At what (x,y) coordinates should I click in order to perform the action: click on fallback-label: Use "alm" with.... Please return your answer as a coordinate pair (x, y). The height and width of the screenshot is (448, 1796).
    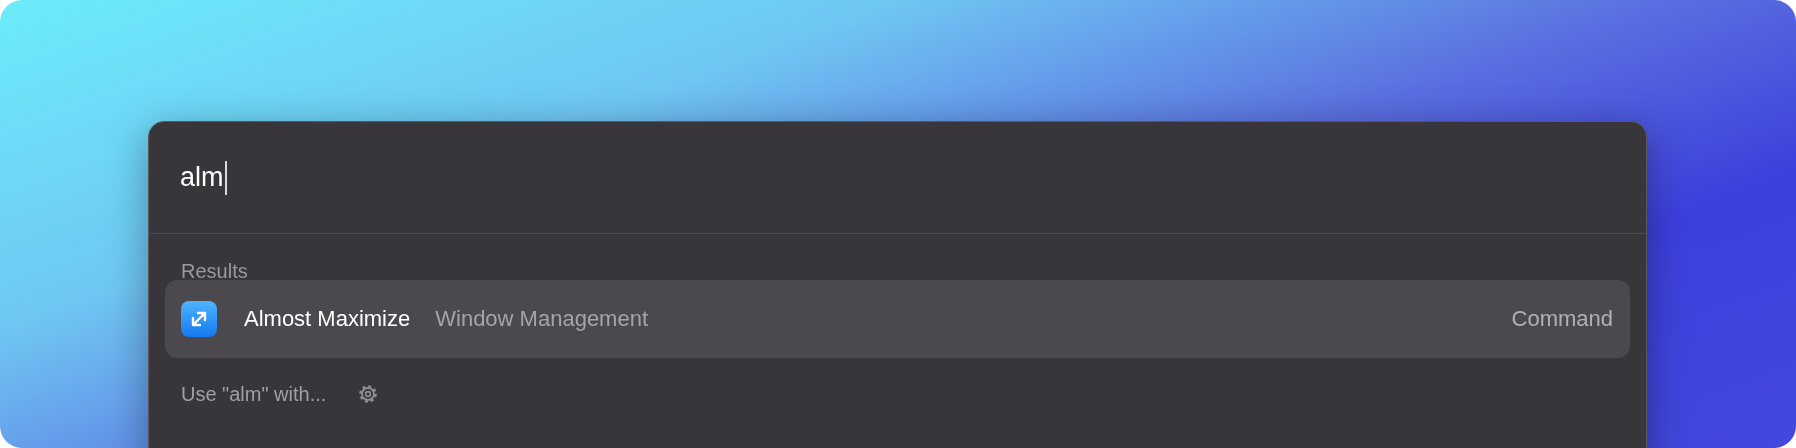
    Looking at the image, I should click on (254, 394).